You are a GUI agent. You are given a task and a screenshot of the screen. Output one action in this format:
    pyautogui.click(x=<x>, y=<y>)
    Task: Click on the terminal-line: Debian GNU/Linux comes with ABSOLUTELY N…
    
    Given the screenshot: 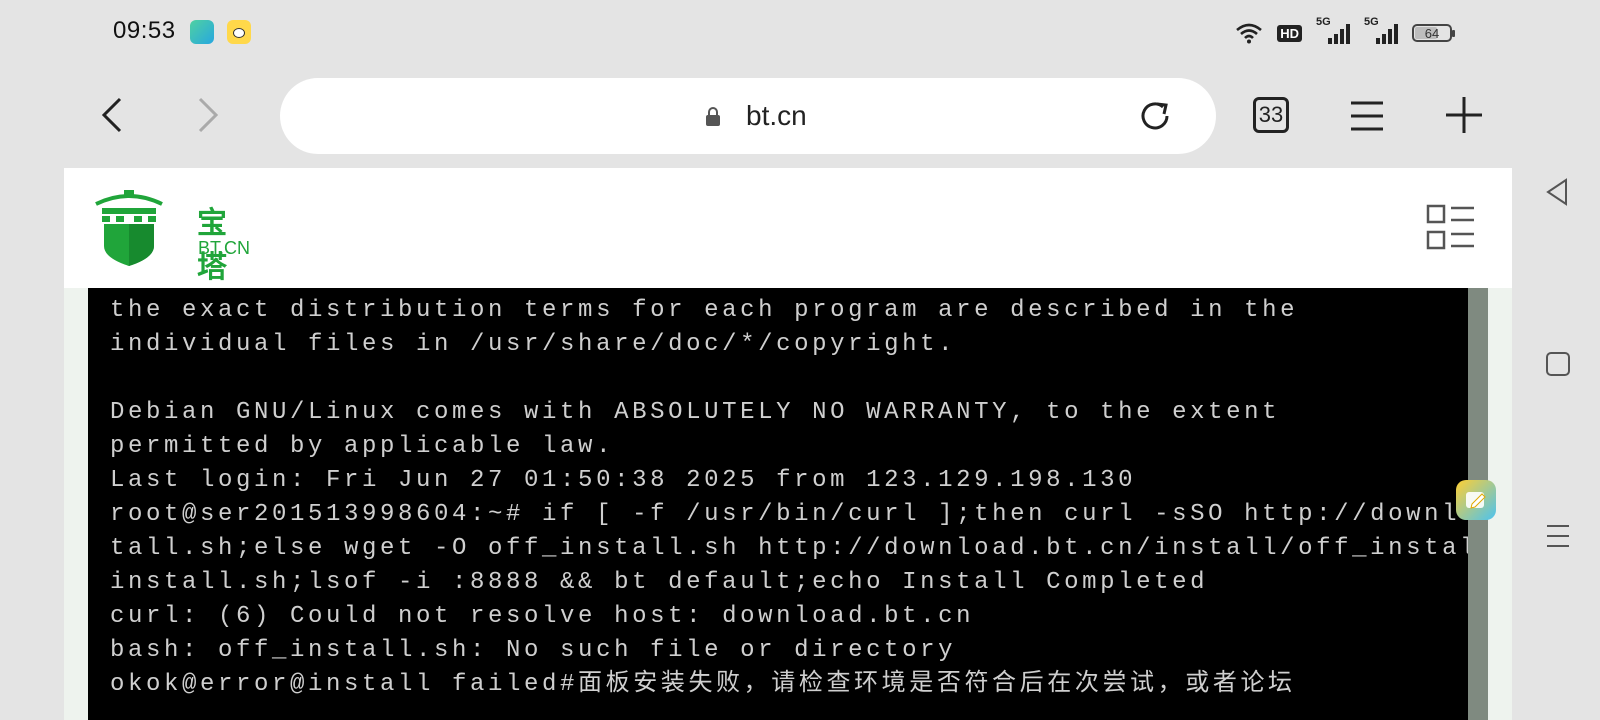 What is the action you would take?
    pyautogui.click(x=695, y=412)
    